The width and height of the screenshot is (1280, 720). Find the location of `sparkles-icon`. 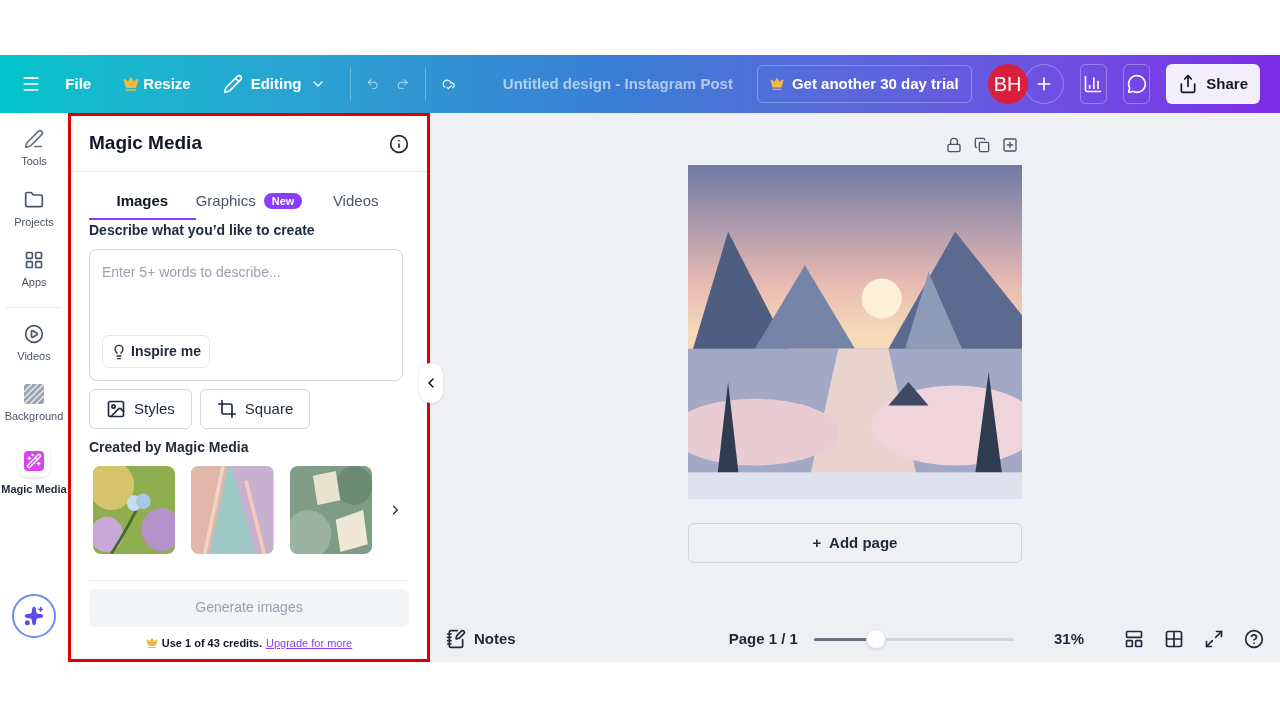

sparkles-icon is located at coordinates (34, 616).